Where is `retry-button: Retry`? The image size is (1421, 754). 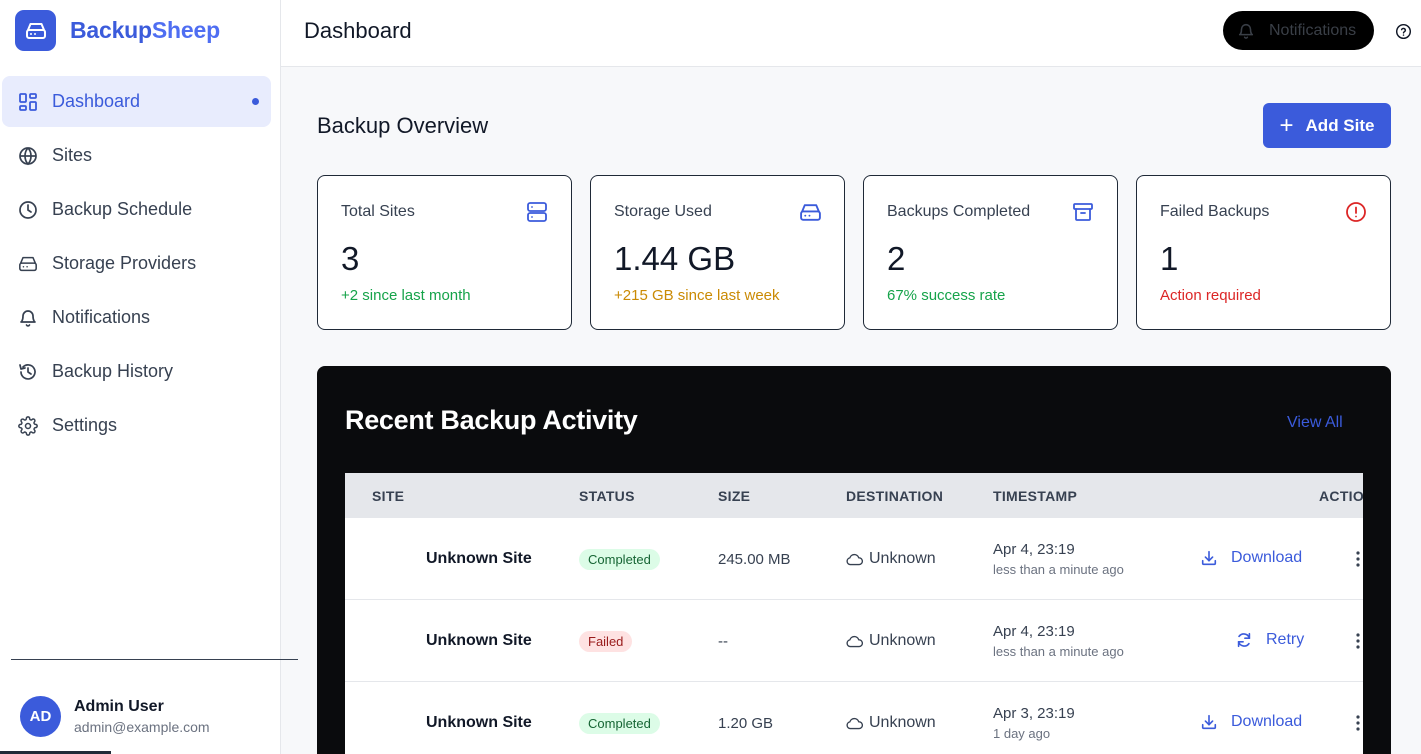
retry-button: Retry is located at coordinates (1269, 640).